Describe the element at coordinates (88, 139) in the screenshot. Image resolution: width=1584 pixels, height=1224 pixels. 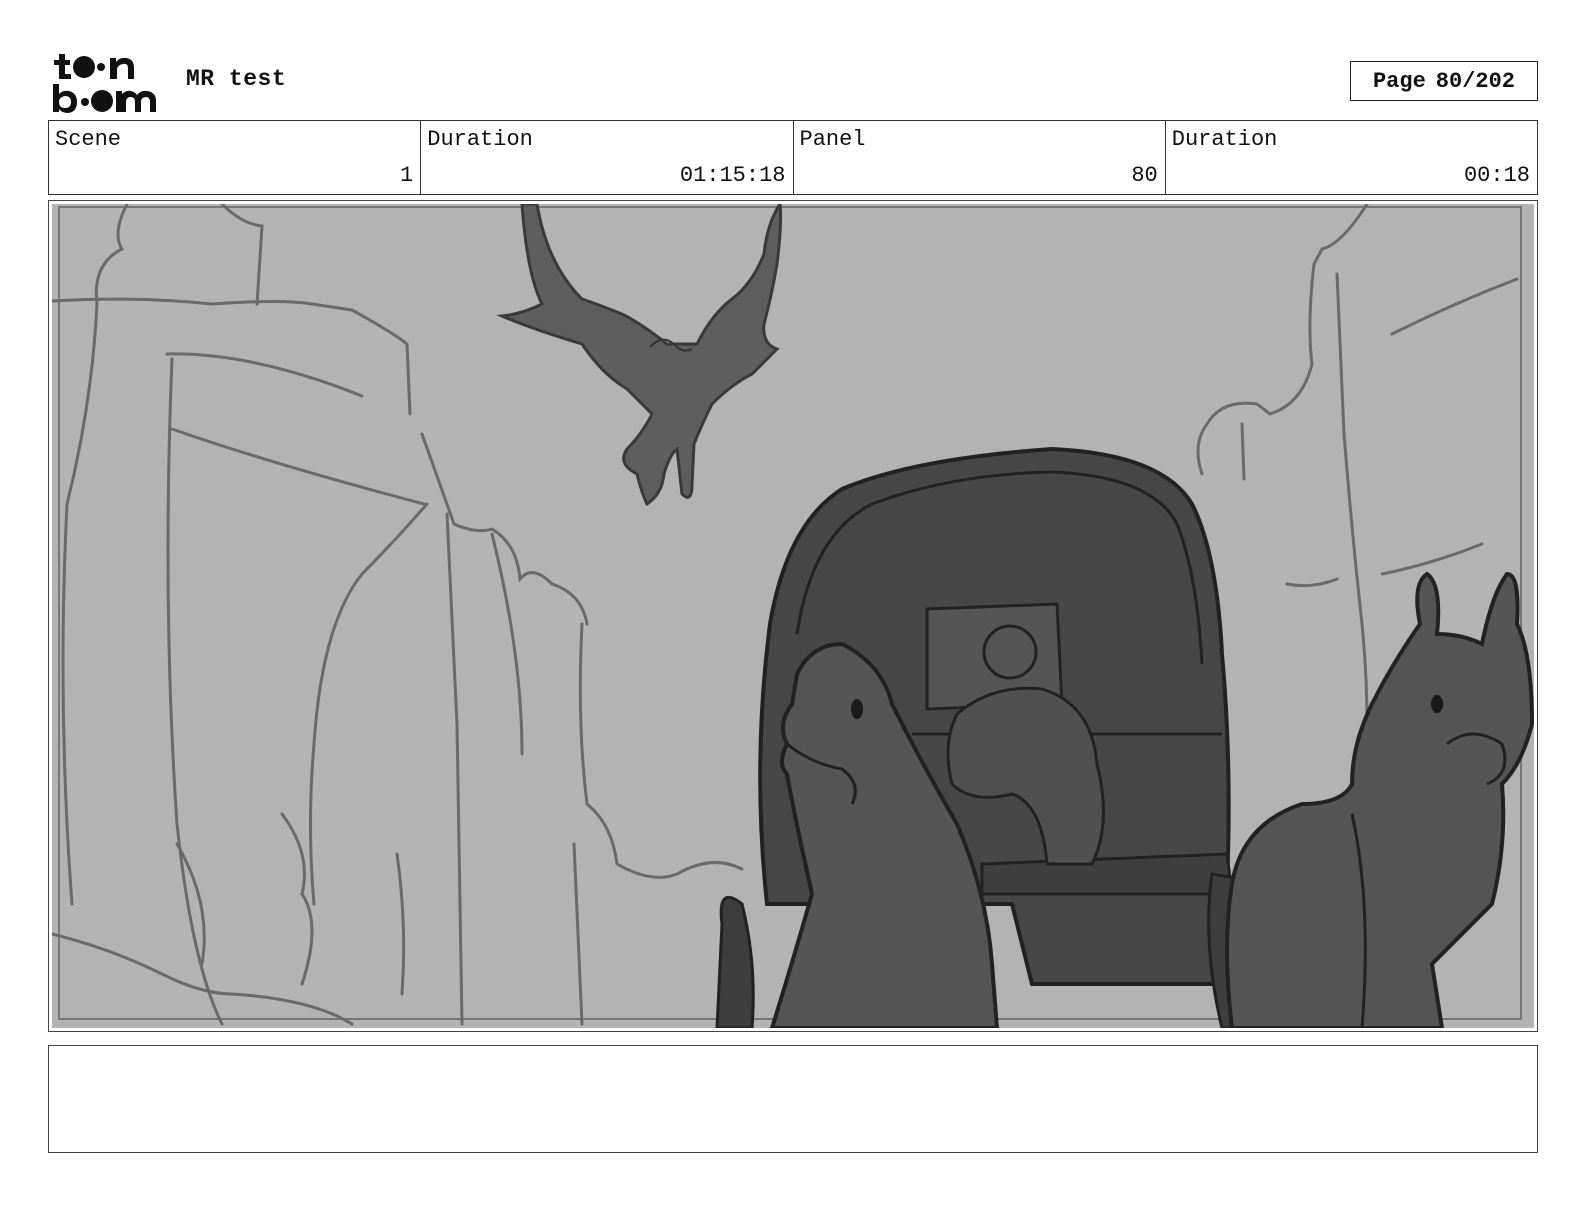
I see `scene-label: Scene` at that location.